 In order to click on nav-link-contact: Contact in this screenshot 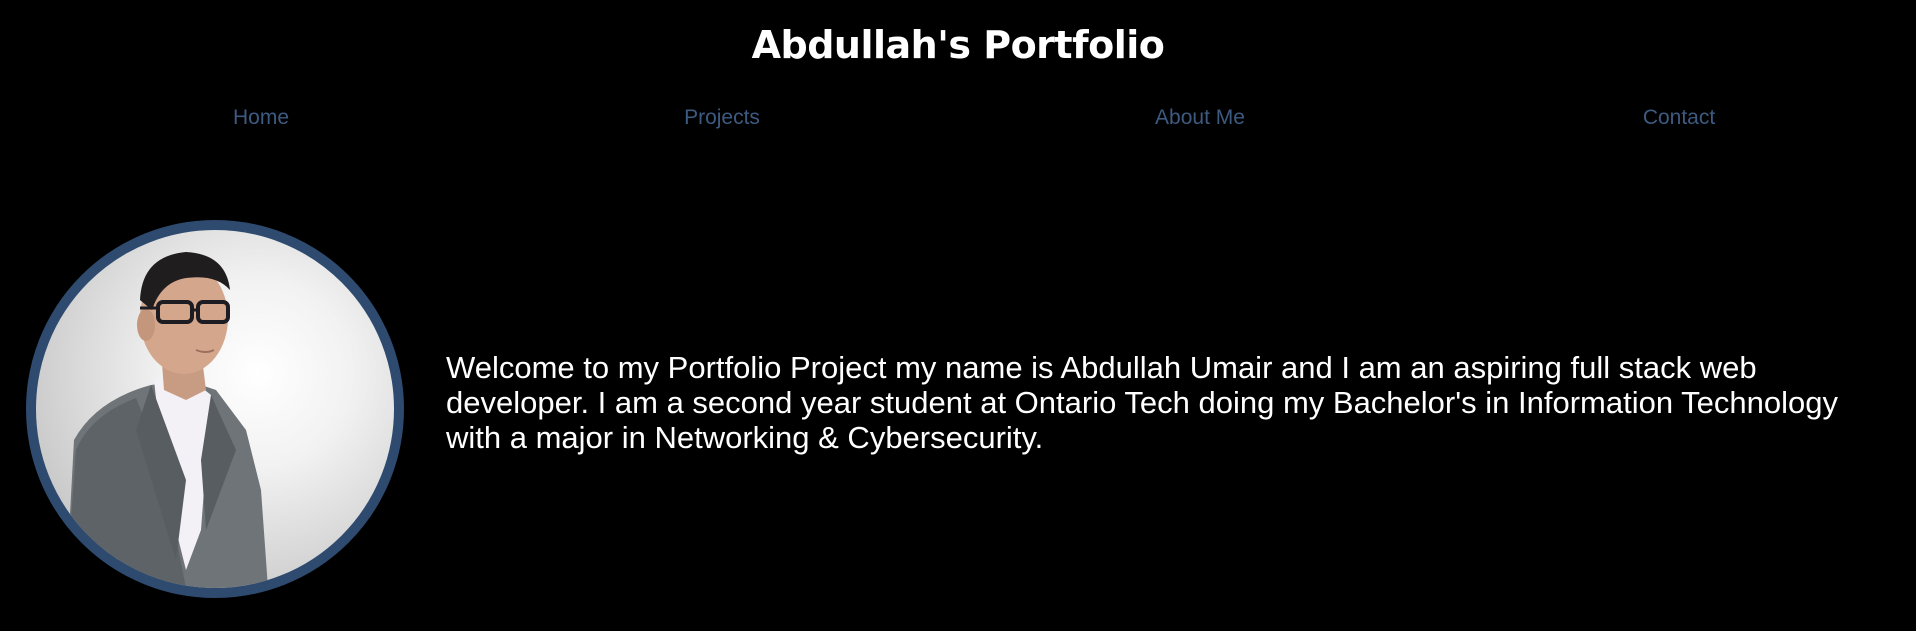, I will do `click(1679, 118)`.